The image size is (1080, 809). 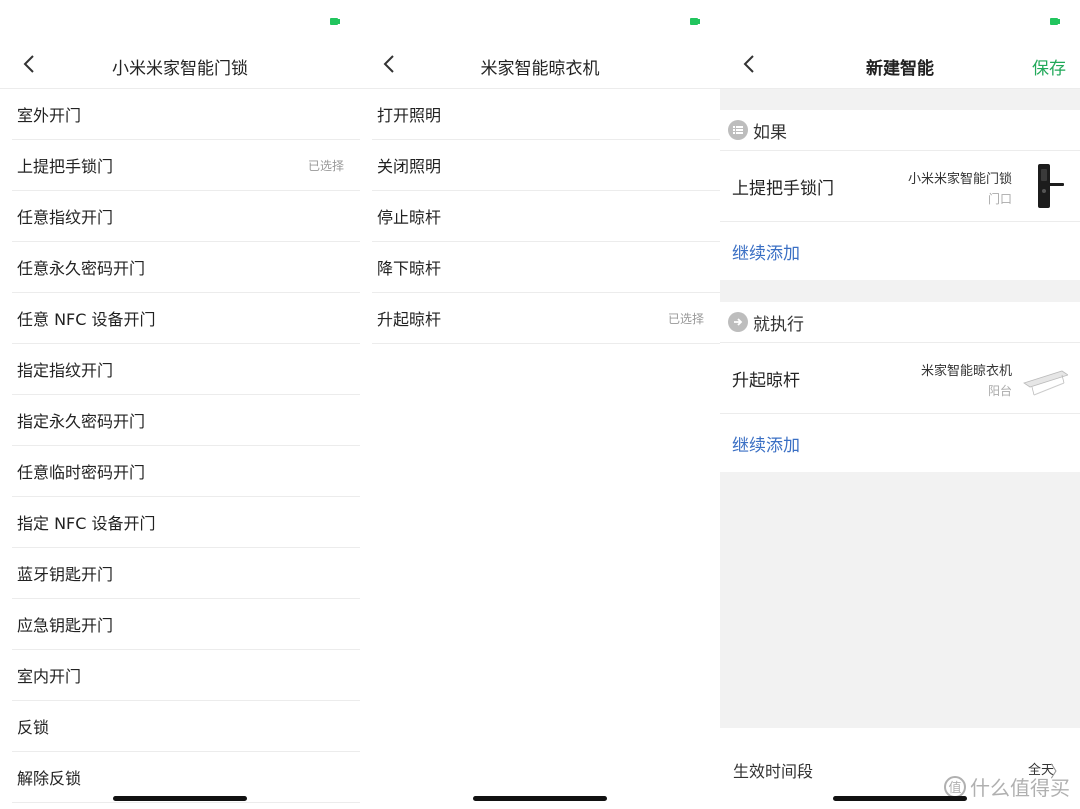 What do you see at coordinates (86, 319) in the screenshot?
I see `list-item-label: 任意 NFC 设备开门` at bounding box center [86, 319].